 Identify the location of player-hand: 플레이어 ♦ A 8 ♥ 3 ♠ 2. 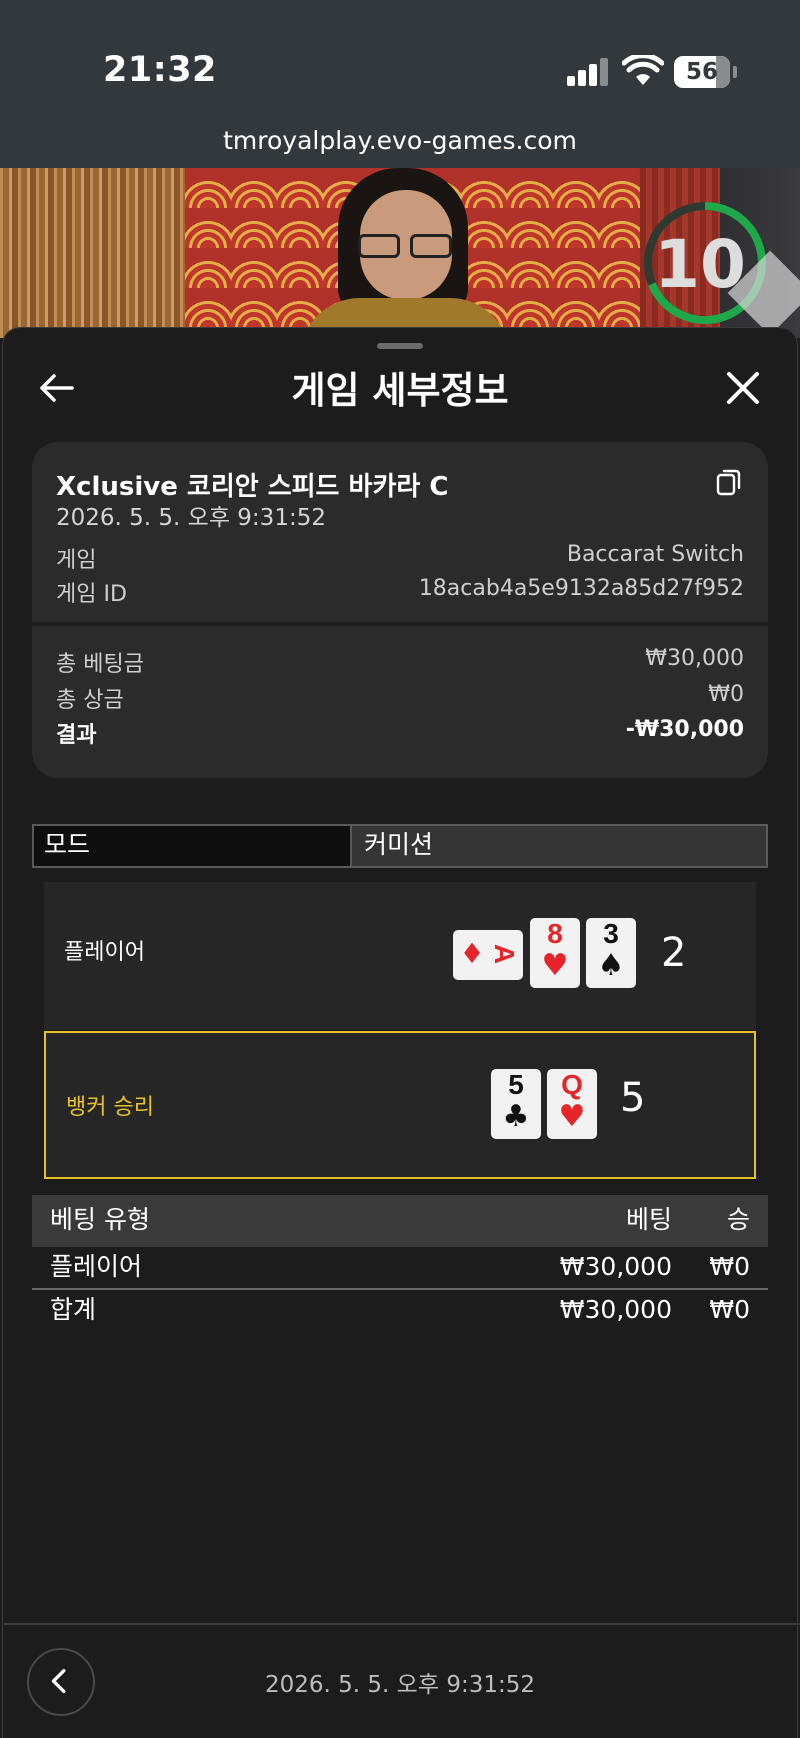
(400, 956).